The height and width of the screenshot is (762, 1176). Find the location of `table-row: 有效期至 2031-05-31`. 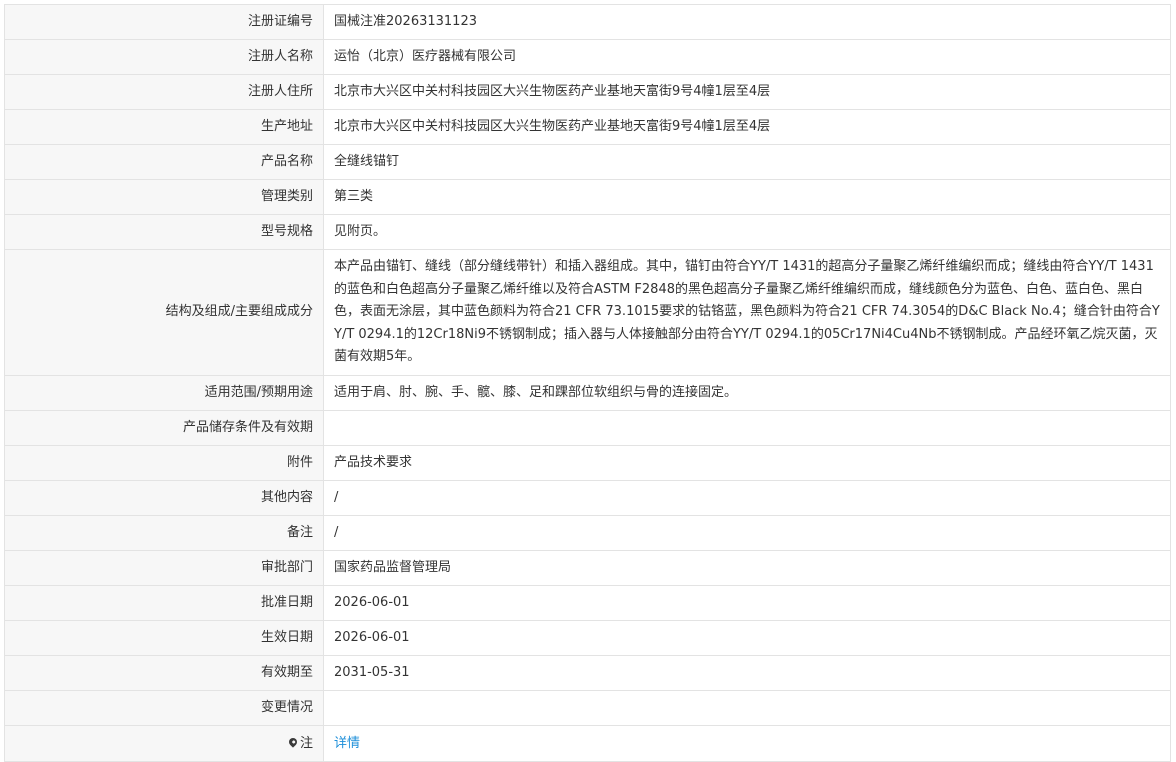

table-row: 有效期至 2031-05-31 is located at coordinates (587, 672).